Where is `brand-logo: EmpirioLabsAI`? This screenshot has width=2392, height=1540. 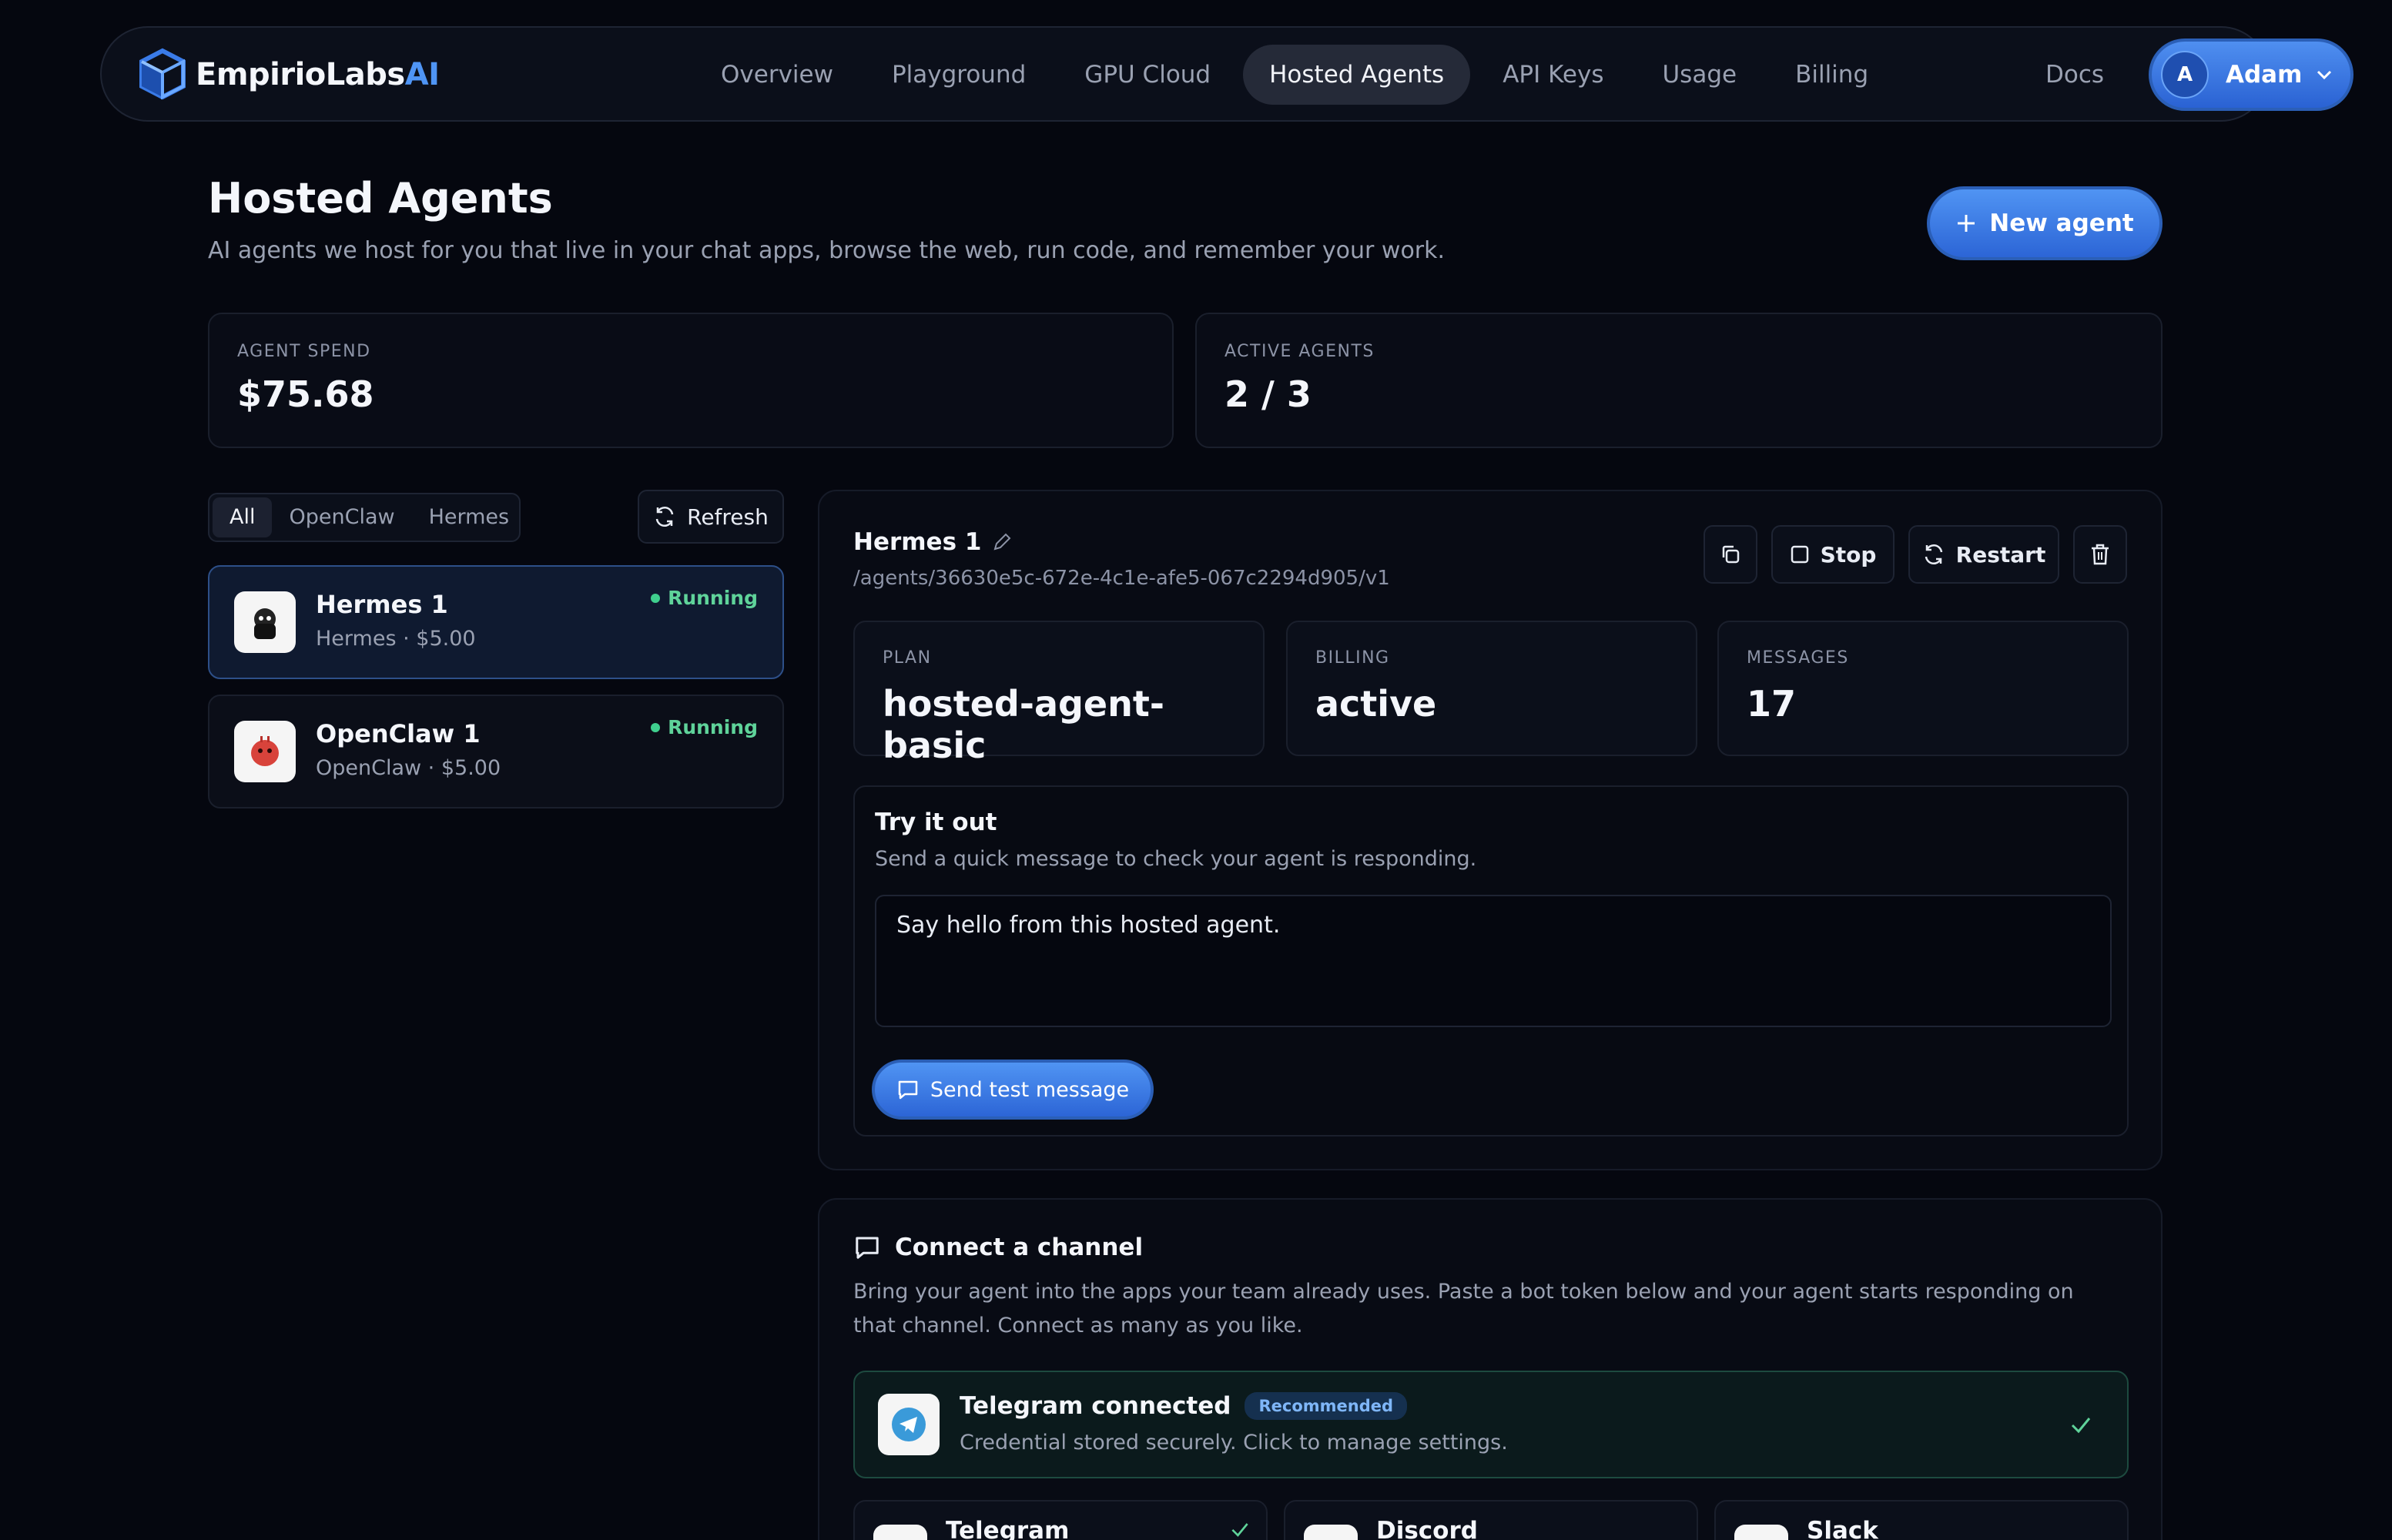 brand-logo: EmpirioLabsAI is located at coordinates (289, 75).